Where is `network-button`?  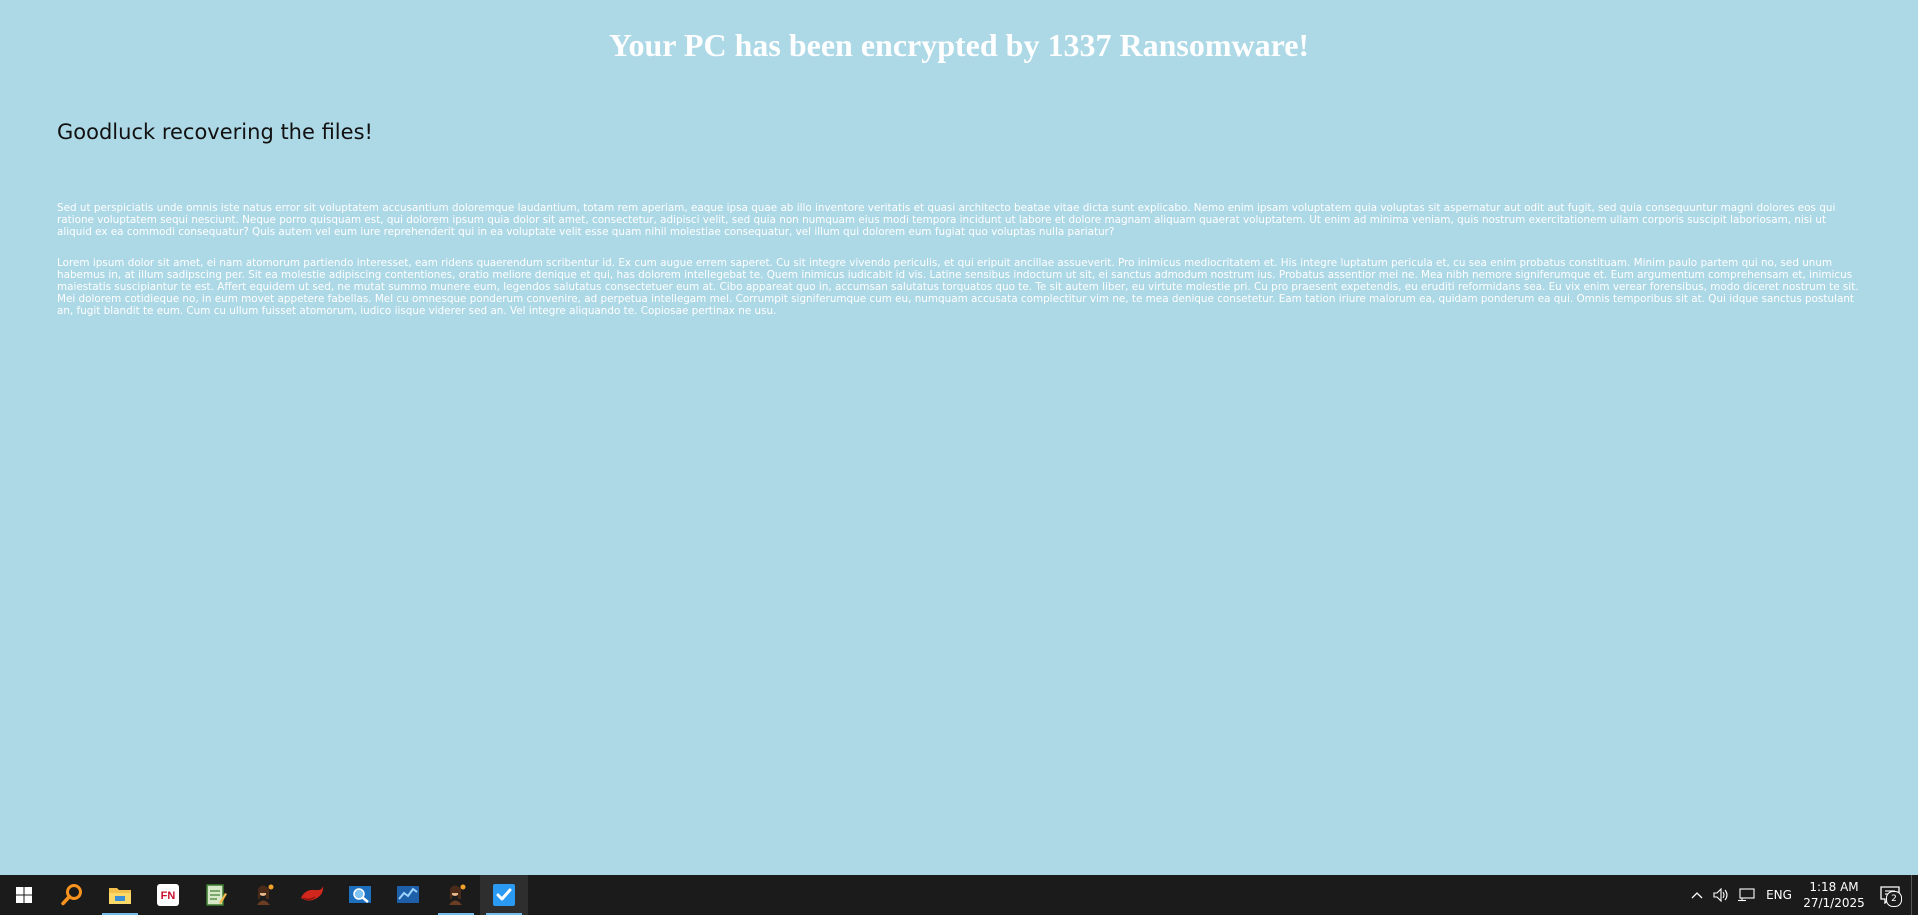
network-button is located at coordinates (1746, 895).